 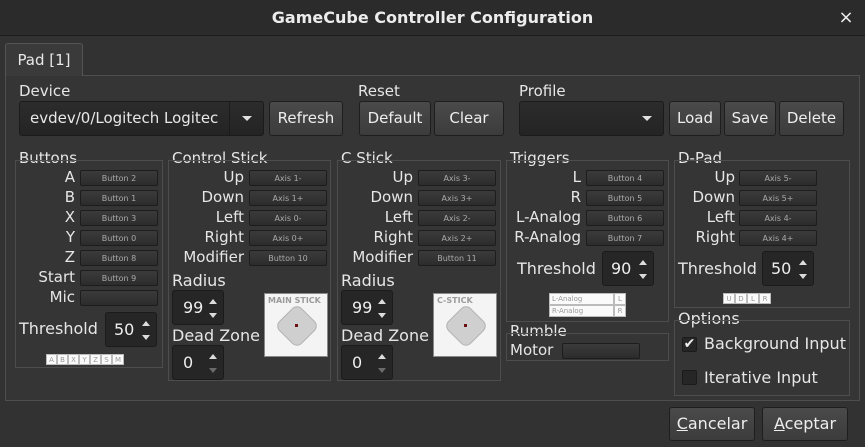 I want to click on buttons-threshold-label: Threshold, so click(x=58, y=328).